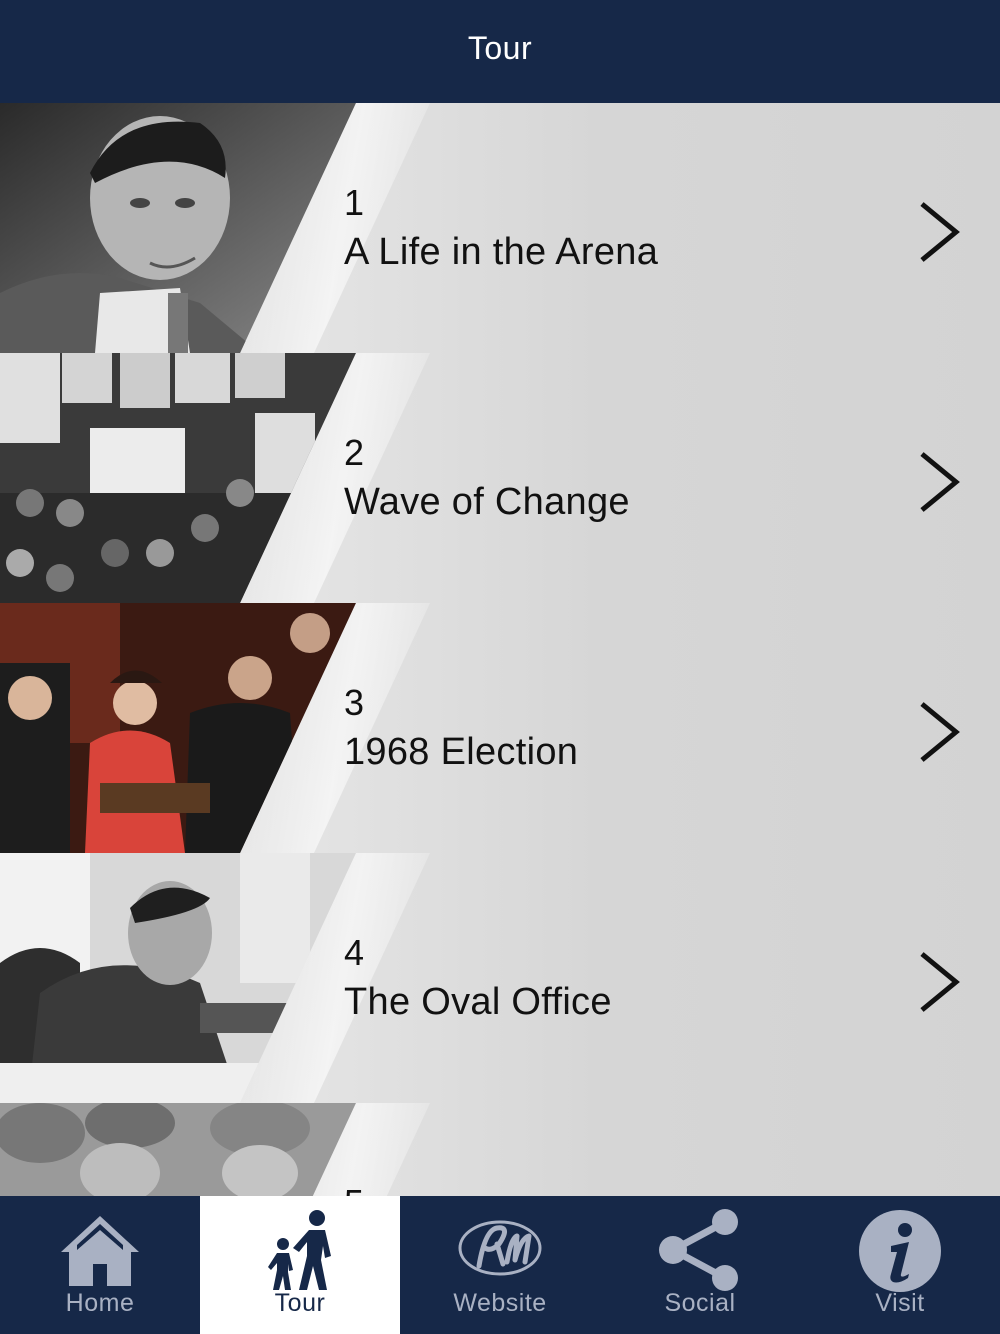 The width and height of the screenshot is (1000, 1334). What do you see at coordinates (100, 1303) in the screenshot?
I see `tab-label: Home` at bounding box center [100, 1303].